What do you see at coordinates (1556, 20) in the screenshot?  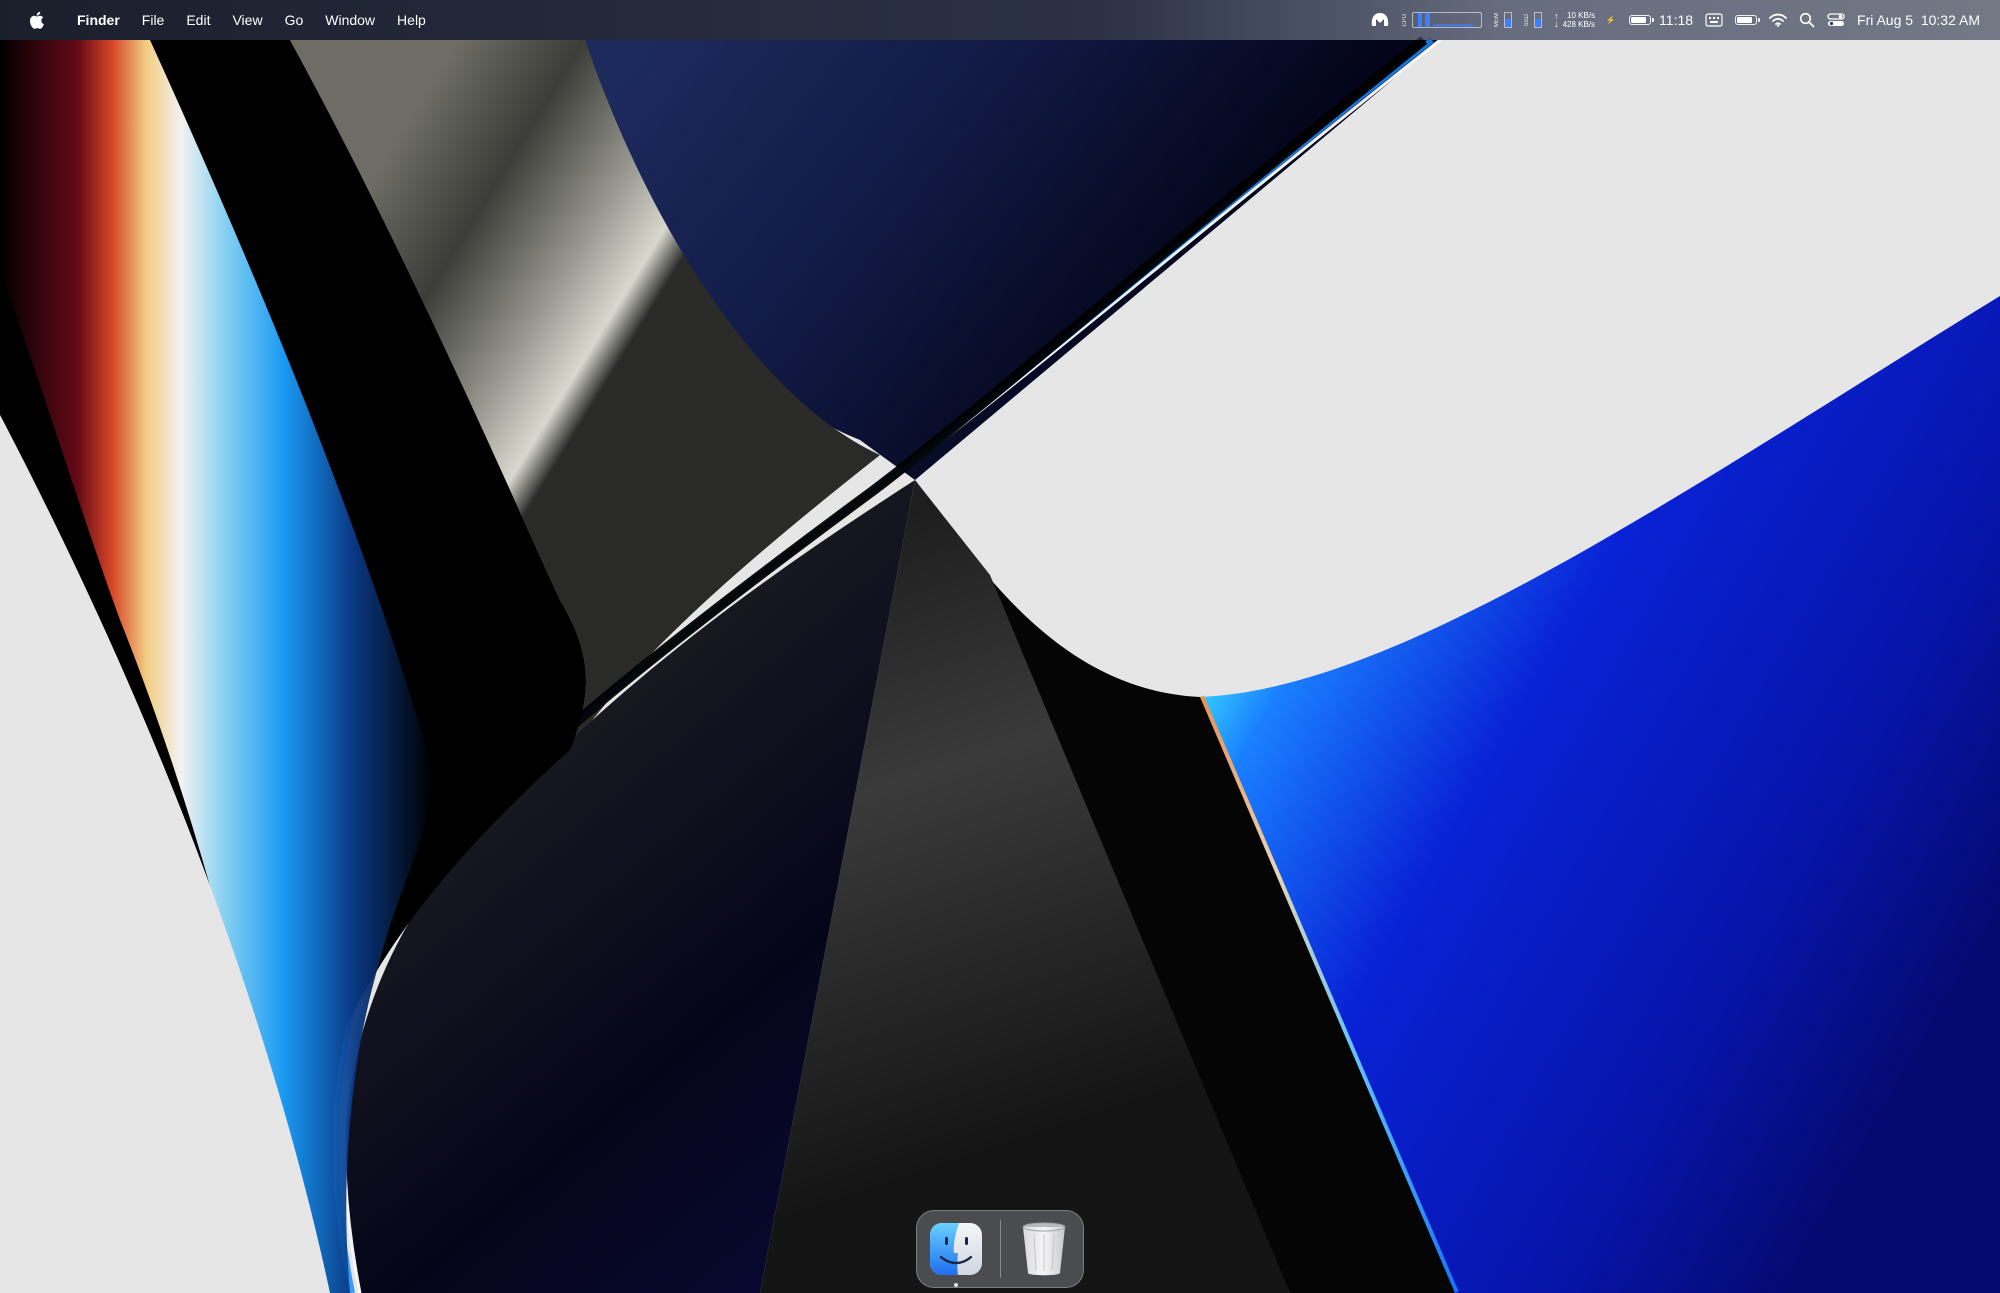 I see `network-arrows-icon: ↑ ↓` at bounding box center [1556, 20].